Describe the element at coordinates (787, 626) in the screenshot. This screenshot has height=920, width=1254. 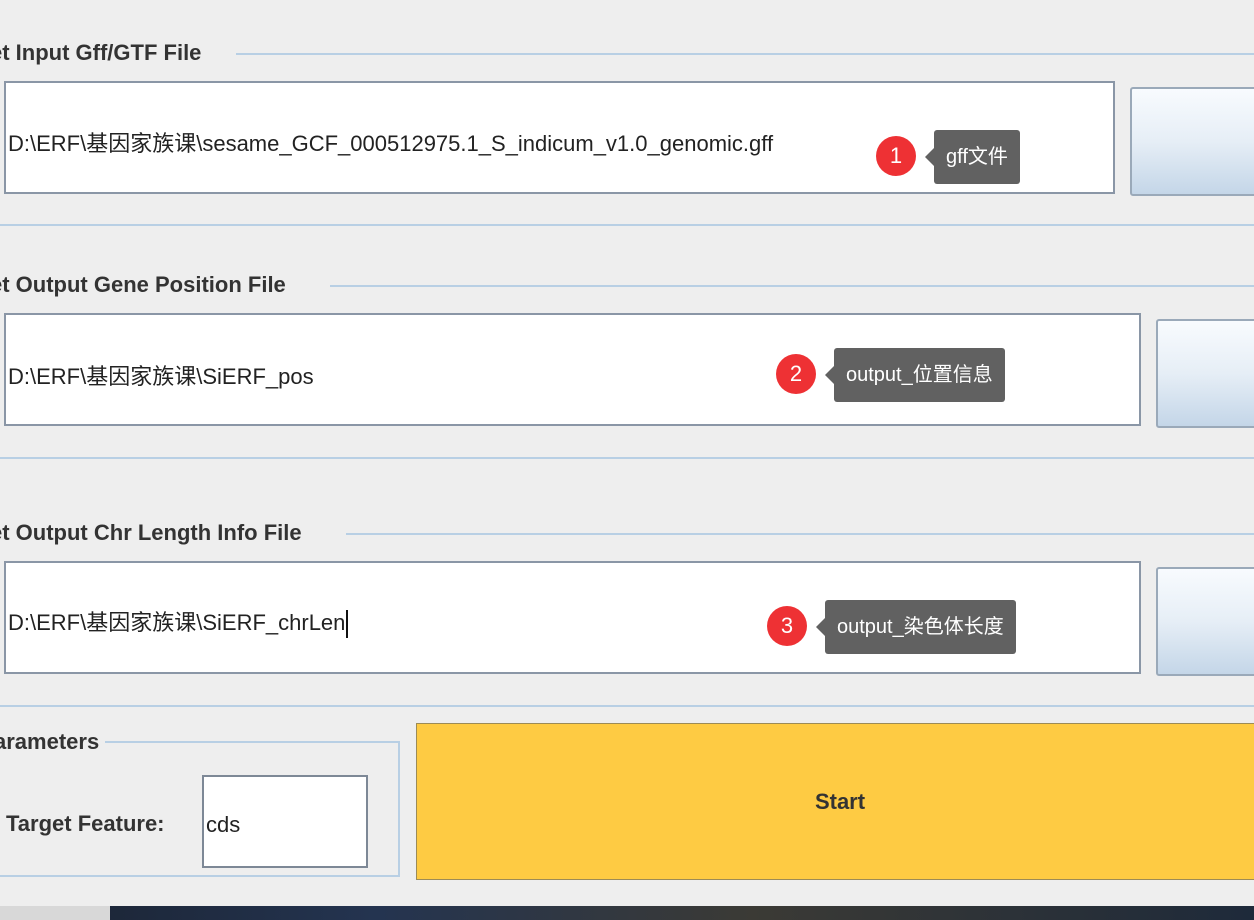
I see `marker-3: 3` at that location.